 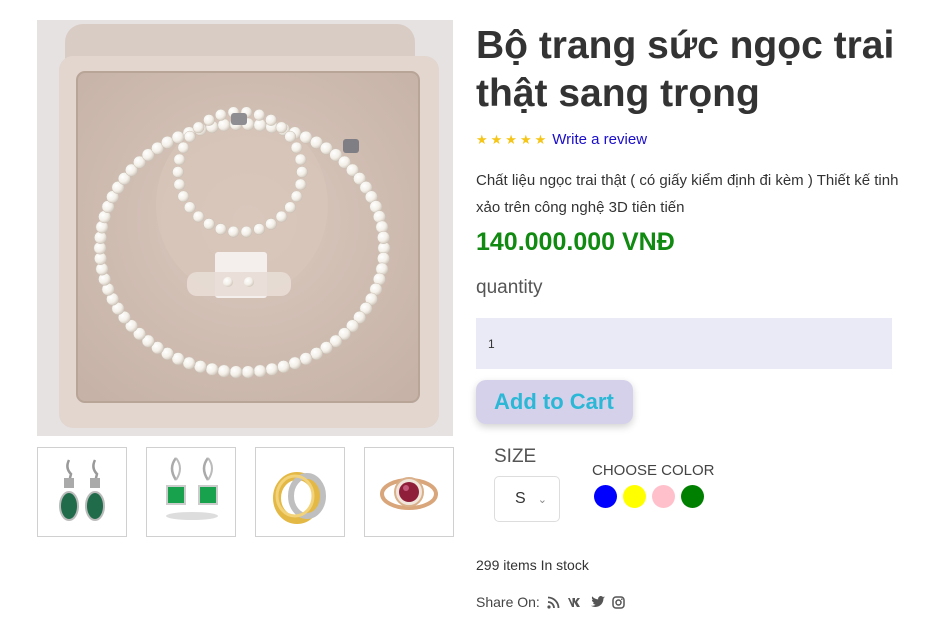 I want to click on color-swatch-yellow, so click(x=634, y=496).